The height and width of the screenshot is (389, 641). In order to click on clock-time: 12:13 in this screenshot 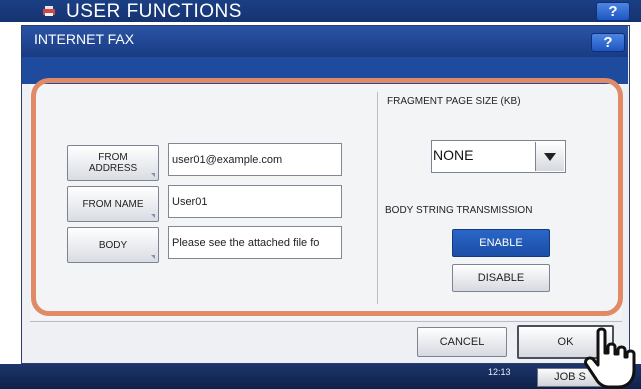, I will do `click(499, 372)`.